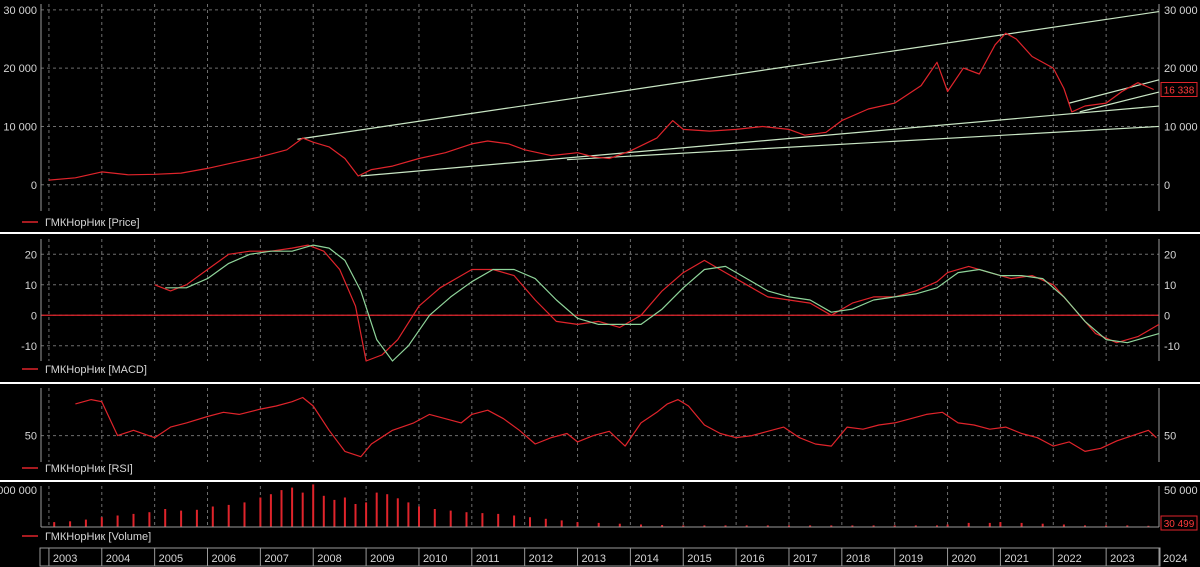 This screenshot has width=1200, height=567. I want to click on y-tick-label-left: 10 000, so click(20, 127).